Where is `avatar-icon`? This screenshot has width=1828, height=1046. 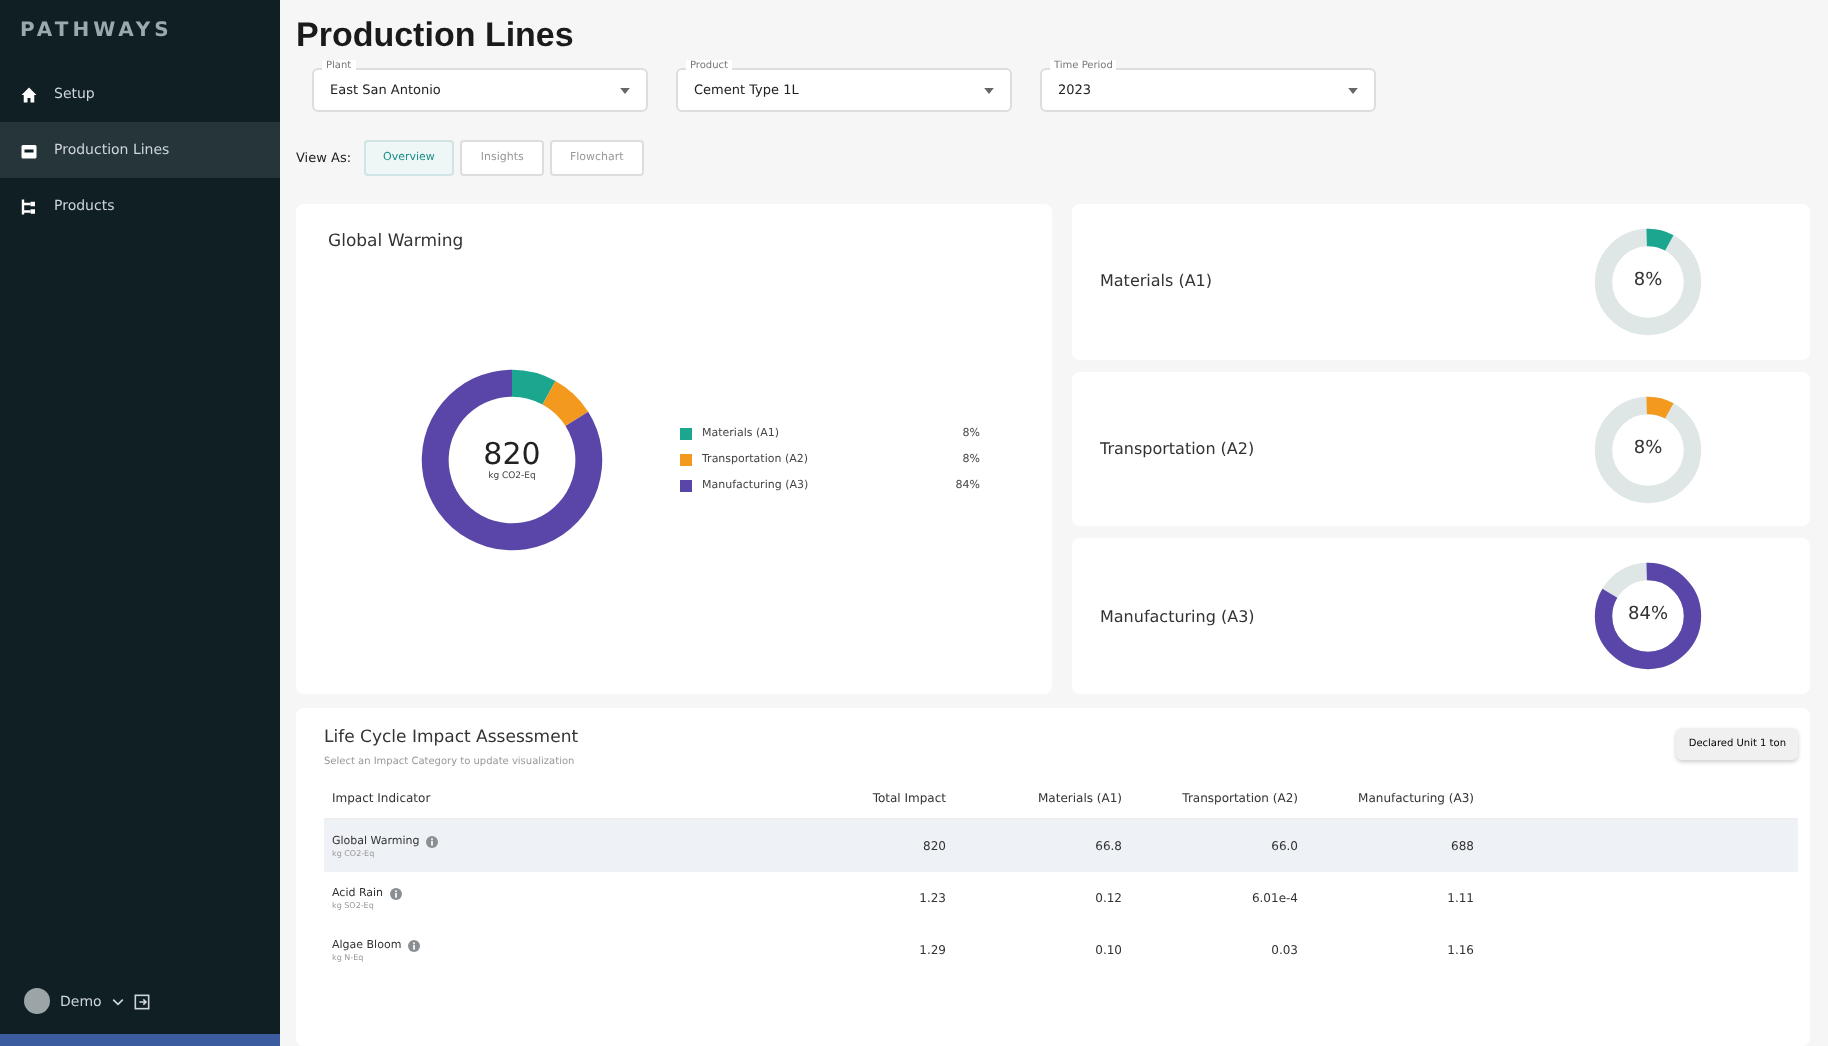 avatar-icon is located at coordinates (37, 1001).